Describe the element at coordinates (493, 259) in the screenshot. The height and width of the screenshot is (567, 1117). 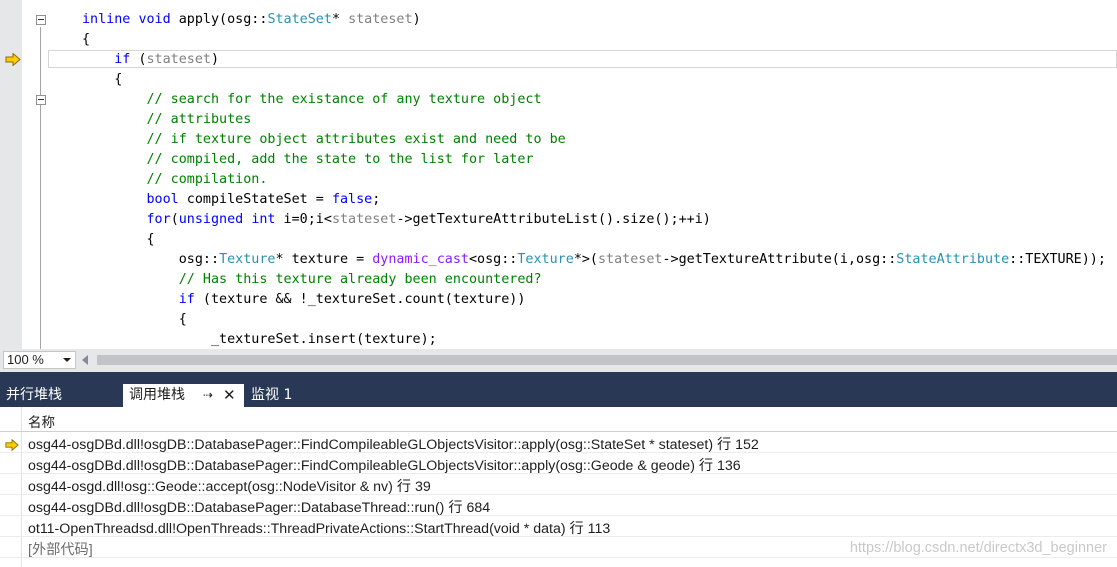
I see `code-token: <osg::` at that location.